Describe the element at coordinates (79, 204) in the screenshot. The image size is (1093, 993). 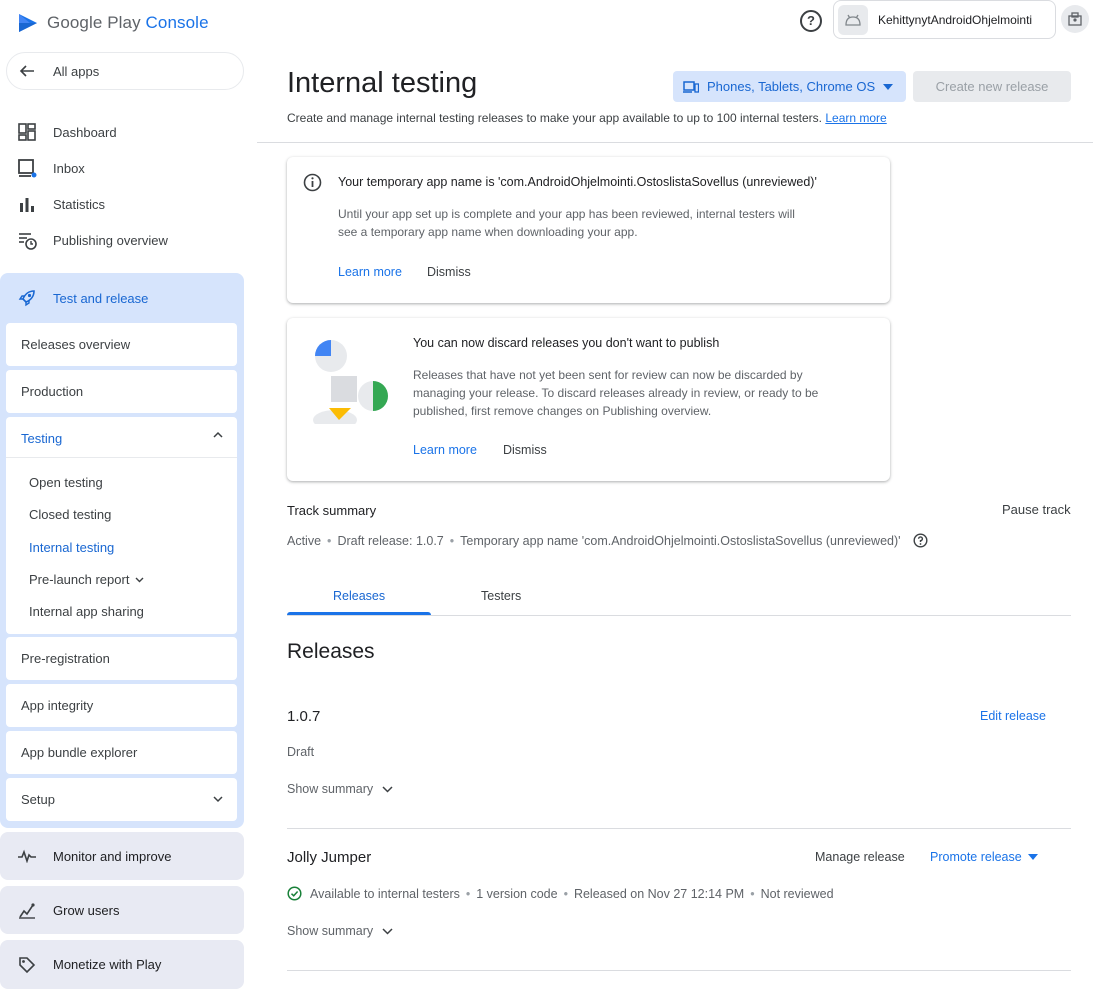
I see `sidebar-item-label: Statistics` at that location.